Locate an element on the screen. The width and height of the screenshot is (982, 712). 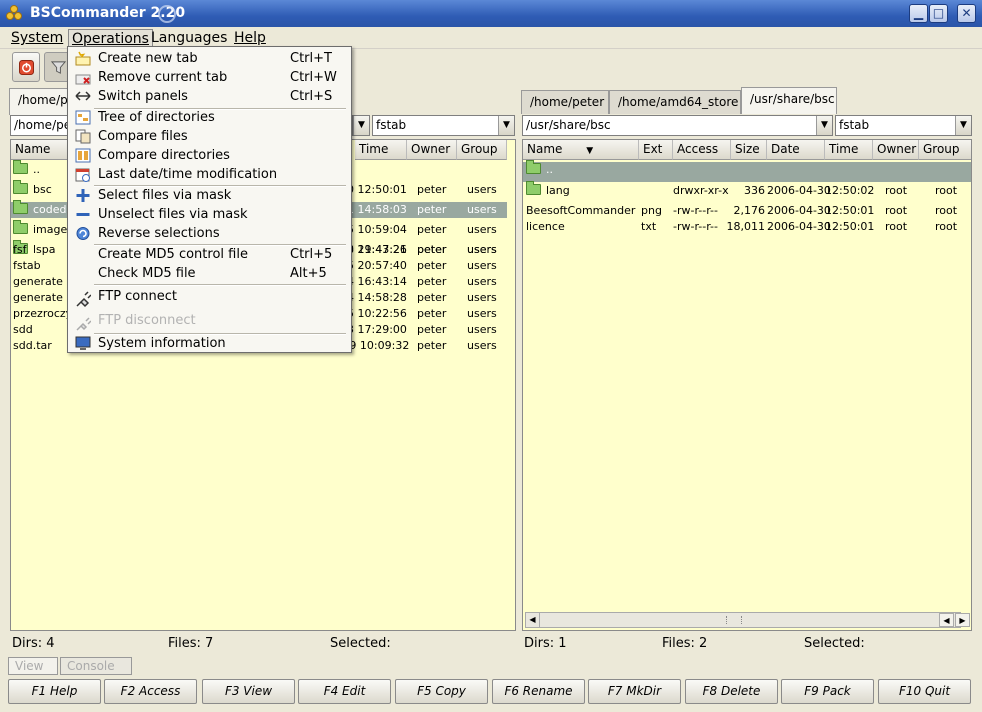
menu-item-compare-directories: Compare directories is located at coordinates (209, 155).